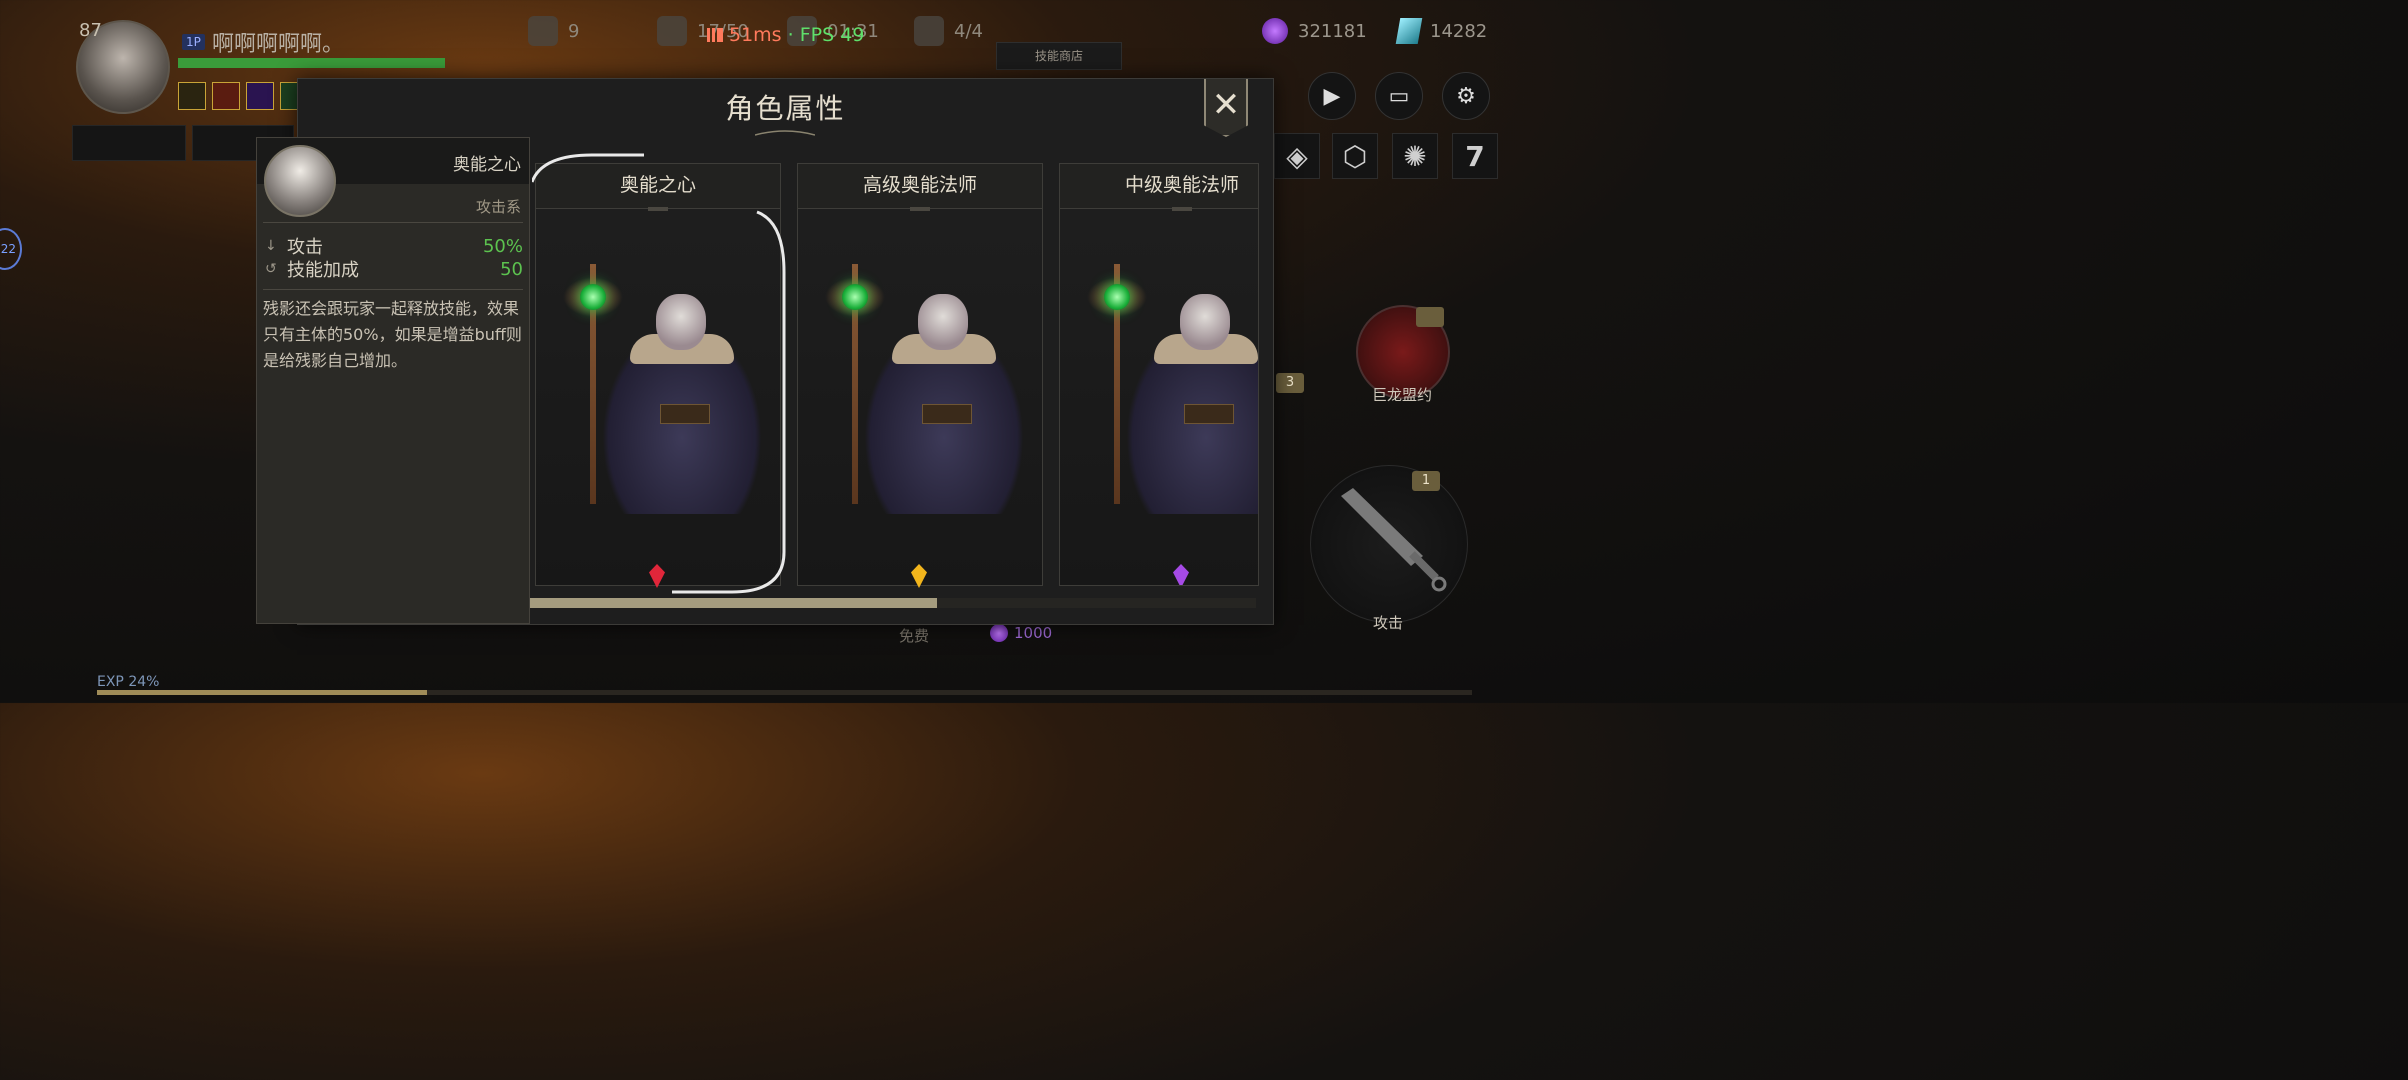 The image size is (2408, 1080). I want to click on network-indicator: 51ms · FPS 49, so click(785, 35).